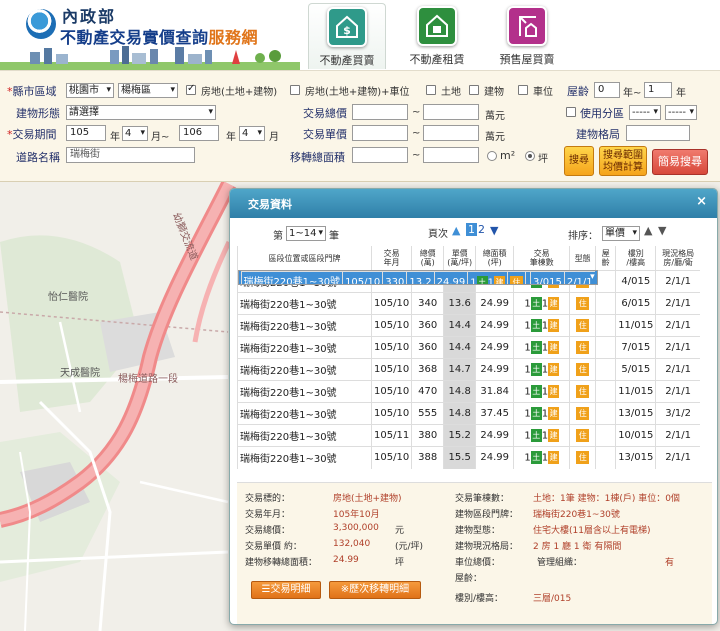 The height and width of the screenshot is (631, 720). Describe the element at coordinates (530, 156) in the screenshot. I see `radio-area-ping` at that location.